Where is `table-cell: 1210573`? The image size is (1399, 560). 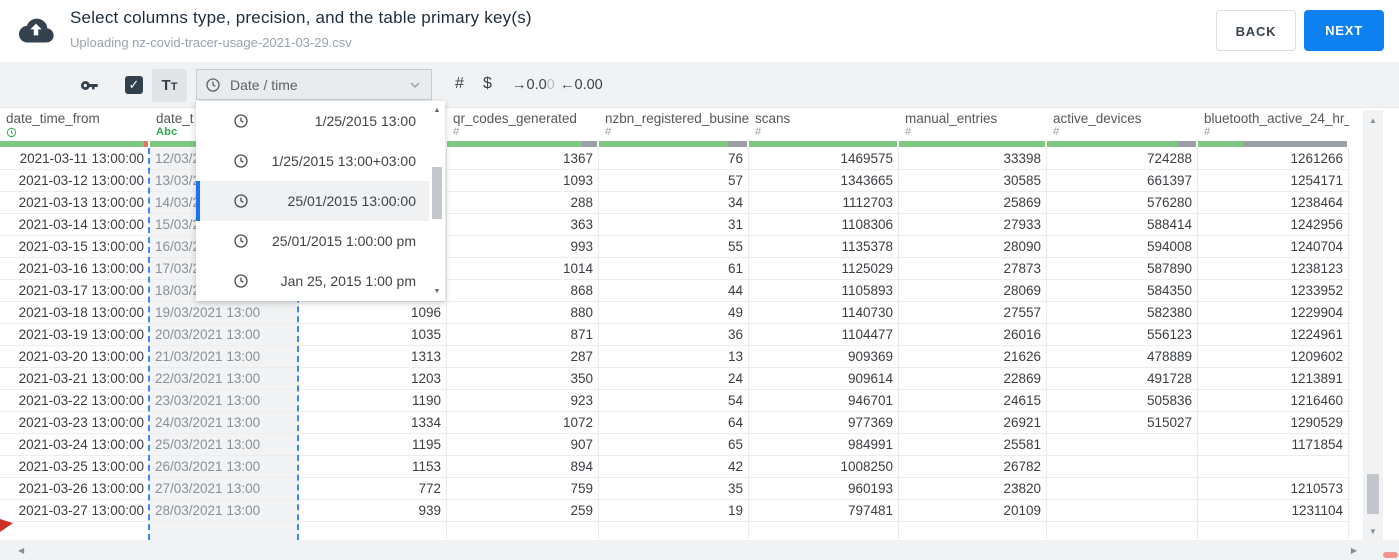
table-cell: 1210573 is located at coordinates (1273, 488).